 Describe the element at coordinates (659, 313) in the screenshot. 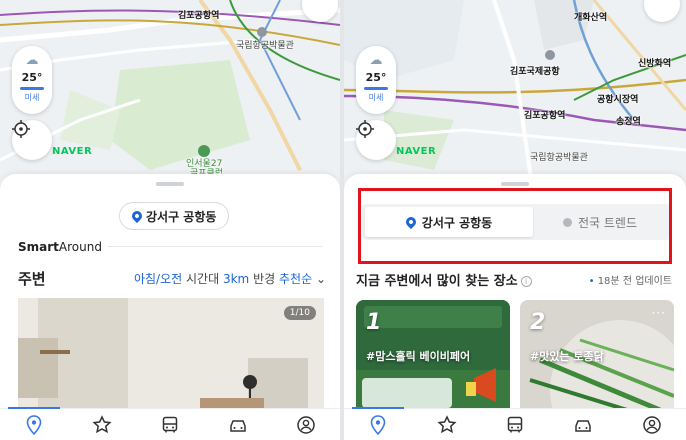

I see `more-options-icon: ···` at that location.